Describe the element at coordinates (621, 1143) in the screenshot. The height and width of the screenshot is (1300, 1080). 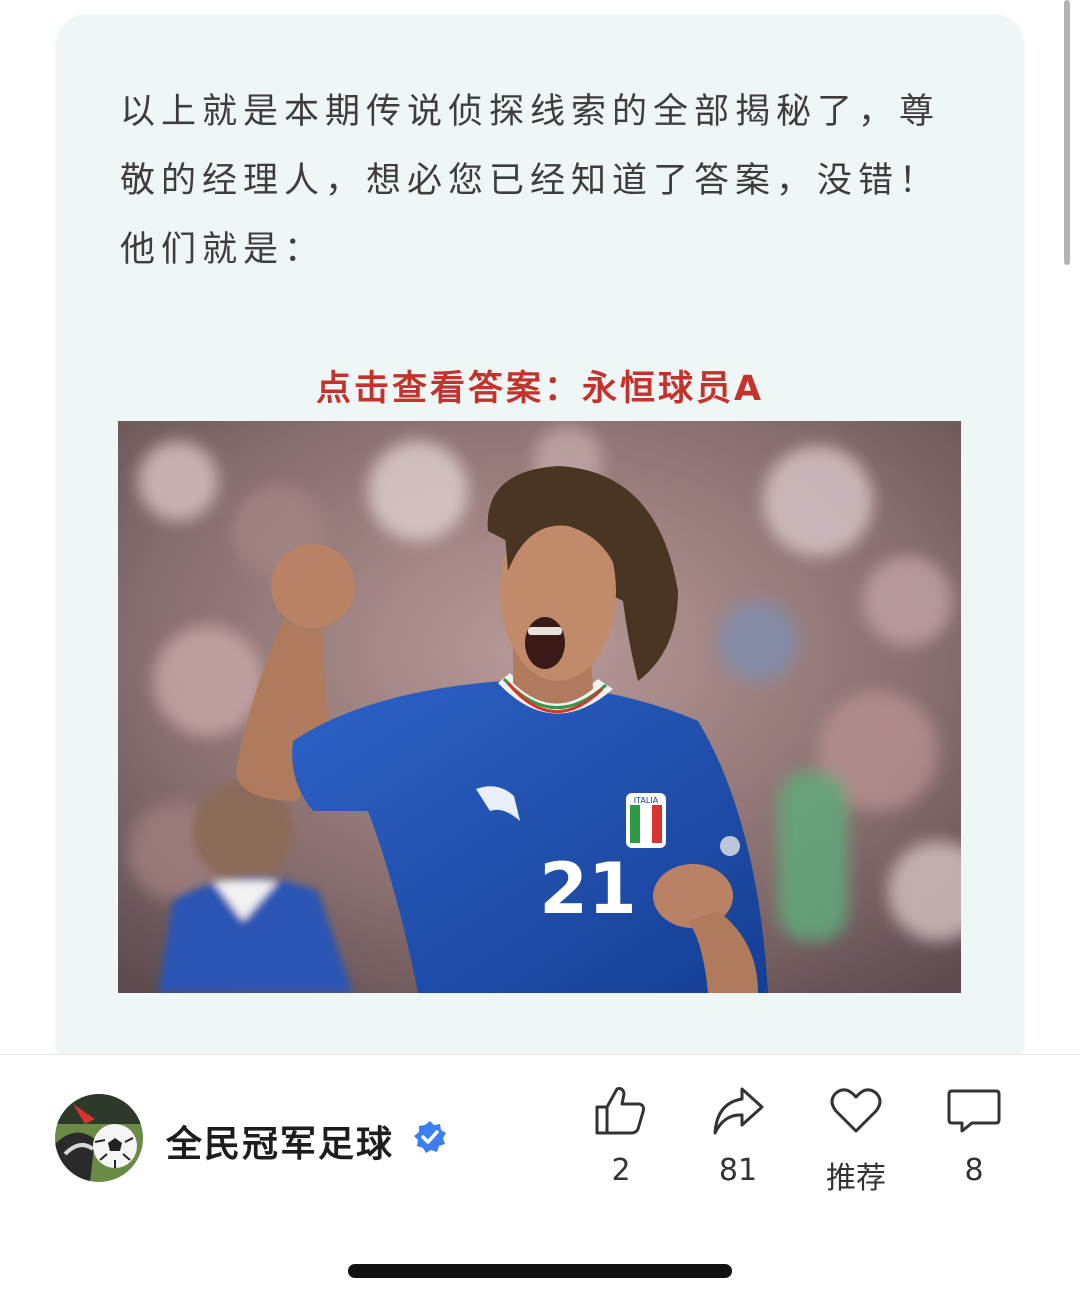
I see `like-button: 2` at that location.